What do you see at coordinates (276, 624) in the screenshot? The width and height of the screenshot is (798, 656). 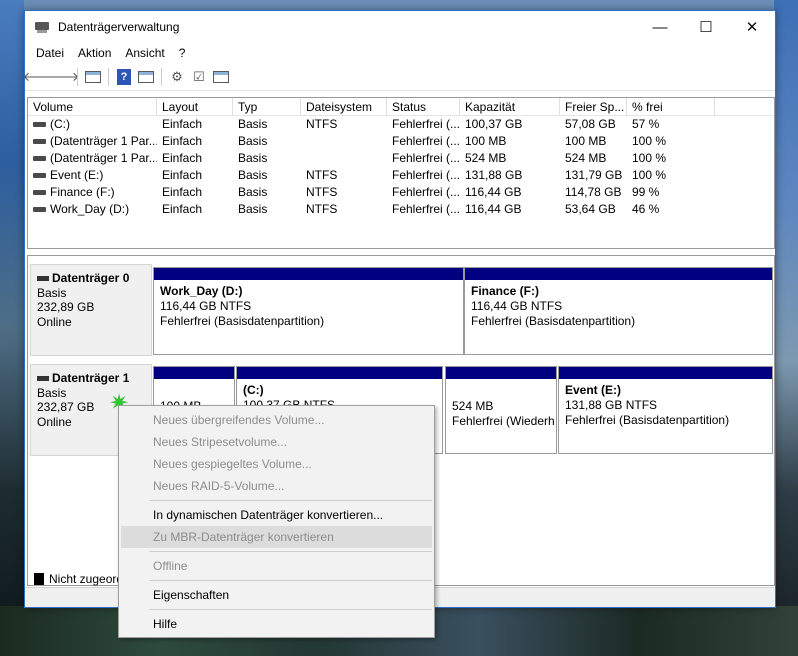 I see `menu-help: Hilfe` at bounding box center [276, 624].